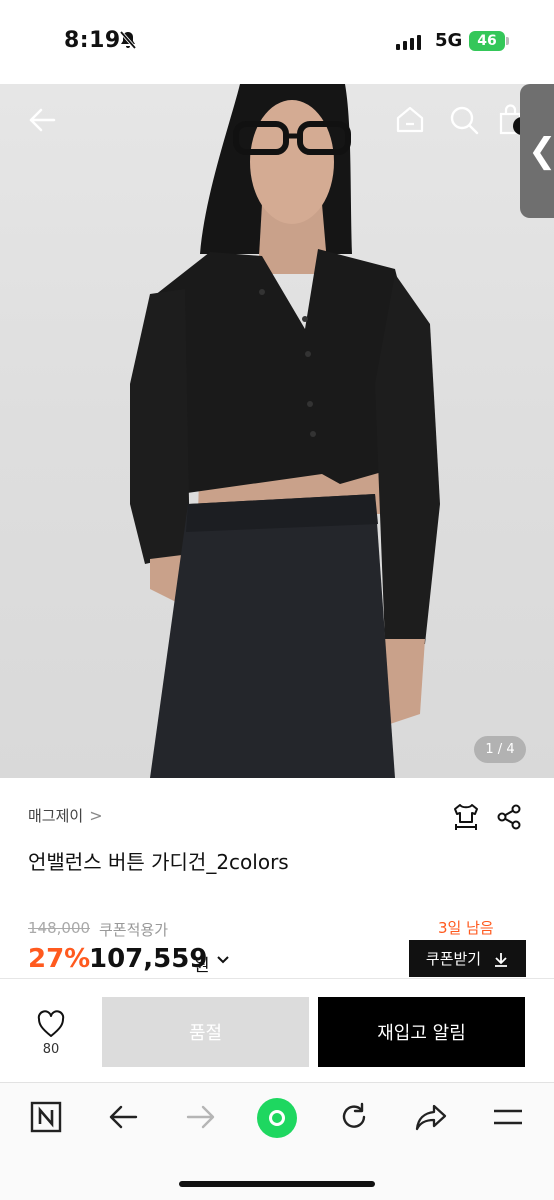 This screenshot has width=554, height=1200. I want to click on coupon-price-note: 쿠폰적용가, so click(134, 930).